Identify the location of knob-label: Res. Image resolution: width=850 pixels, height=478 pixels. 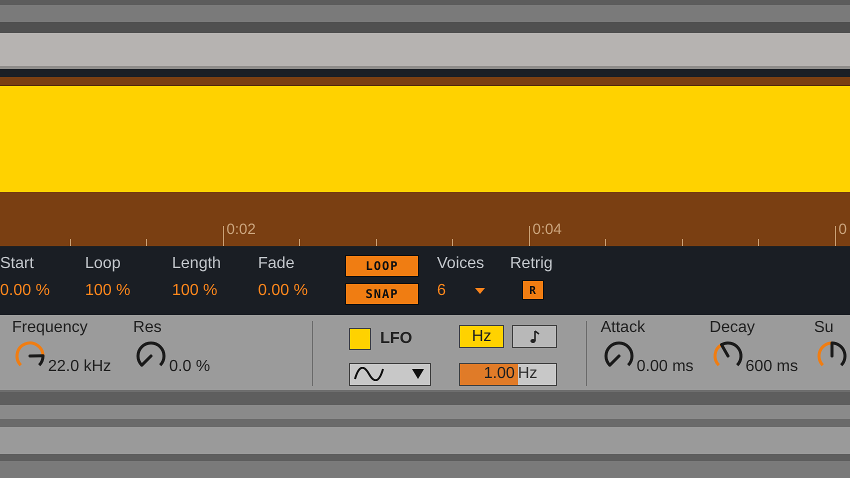
(148, 328).